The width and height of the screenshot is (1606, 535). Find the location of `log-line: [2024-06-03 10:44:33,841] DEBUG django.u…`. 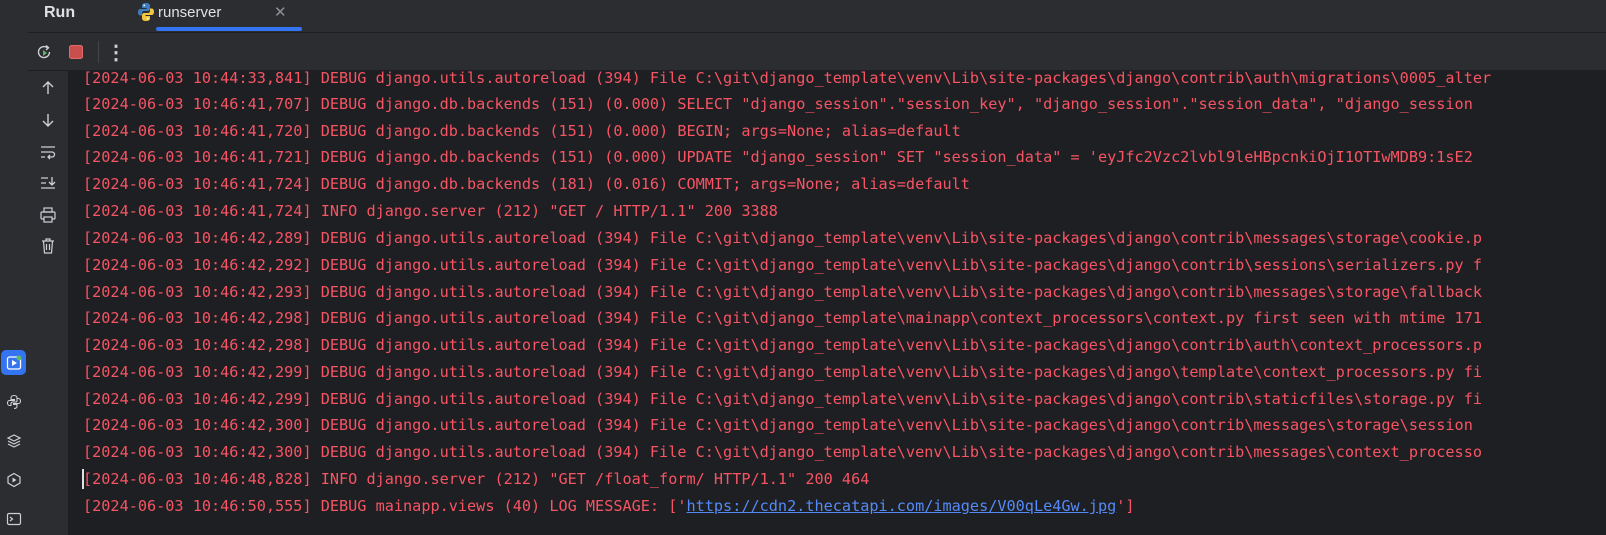

log-line: [2024-06-03 10:44:33,841] DEBUG django.u… is located at coordinates (787, 79).